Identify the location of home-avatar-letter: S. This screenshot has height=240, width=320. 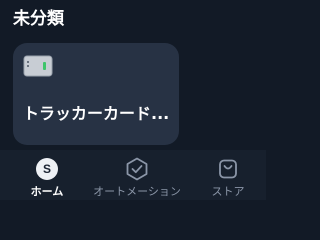
(47, 169).